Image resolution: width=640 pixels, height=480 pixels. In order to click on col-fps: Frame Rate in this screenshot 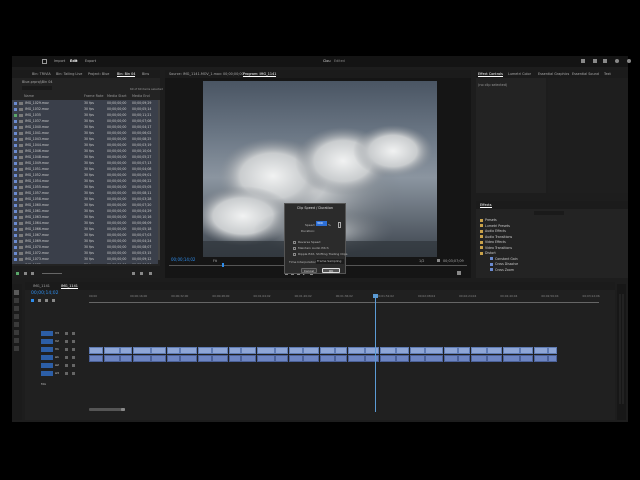, I will do `click(93, 96)`.